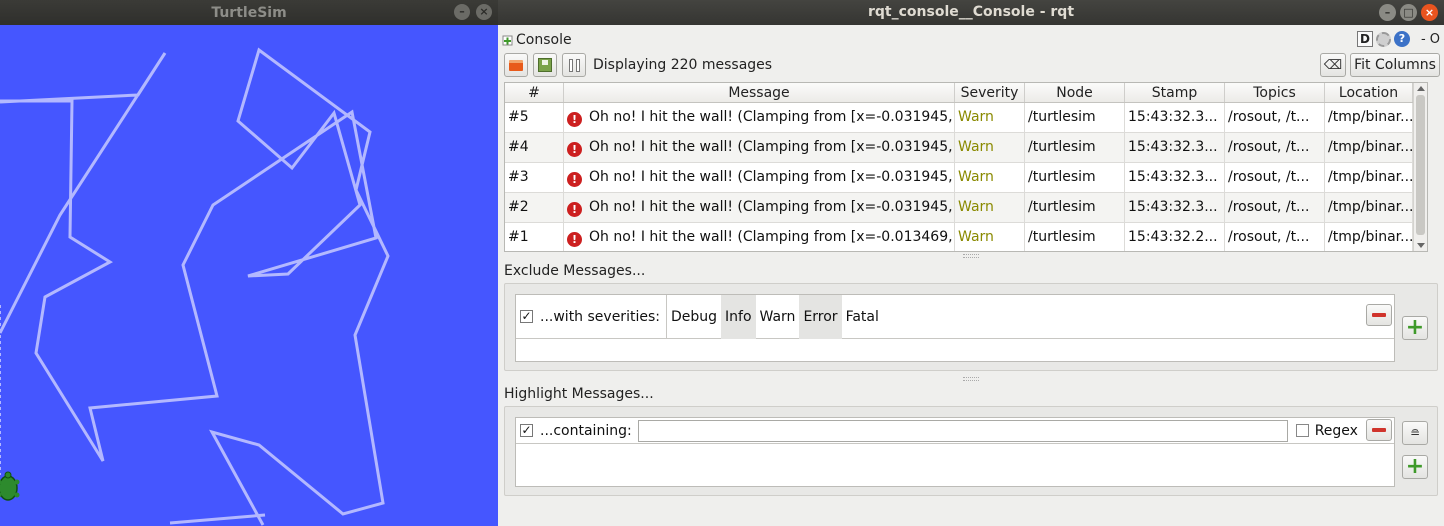  Describe the element at coordinates (534, 147) in the screenshot. I see `row-number: #4` at that location.